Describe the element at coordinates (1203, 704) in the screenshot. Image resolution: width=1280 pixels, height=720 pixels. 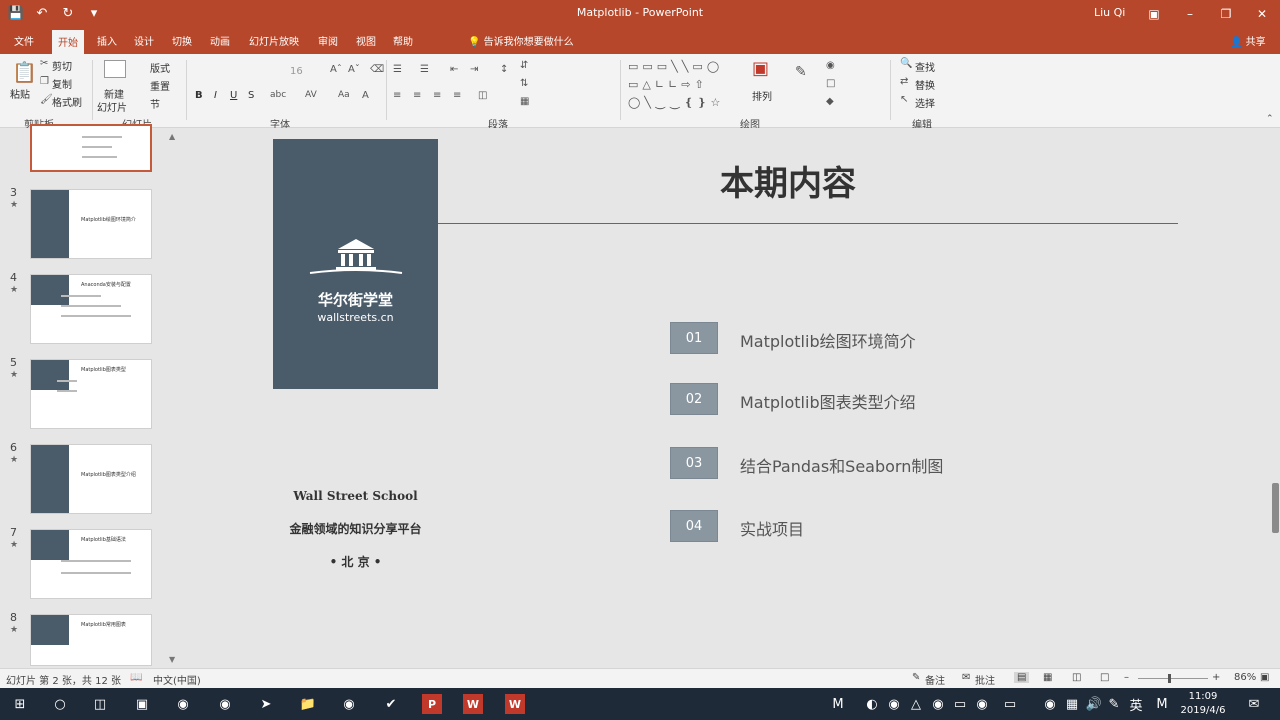
I see `clock: 11:09 2019/4/6` at that location.